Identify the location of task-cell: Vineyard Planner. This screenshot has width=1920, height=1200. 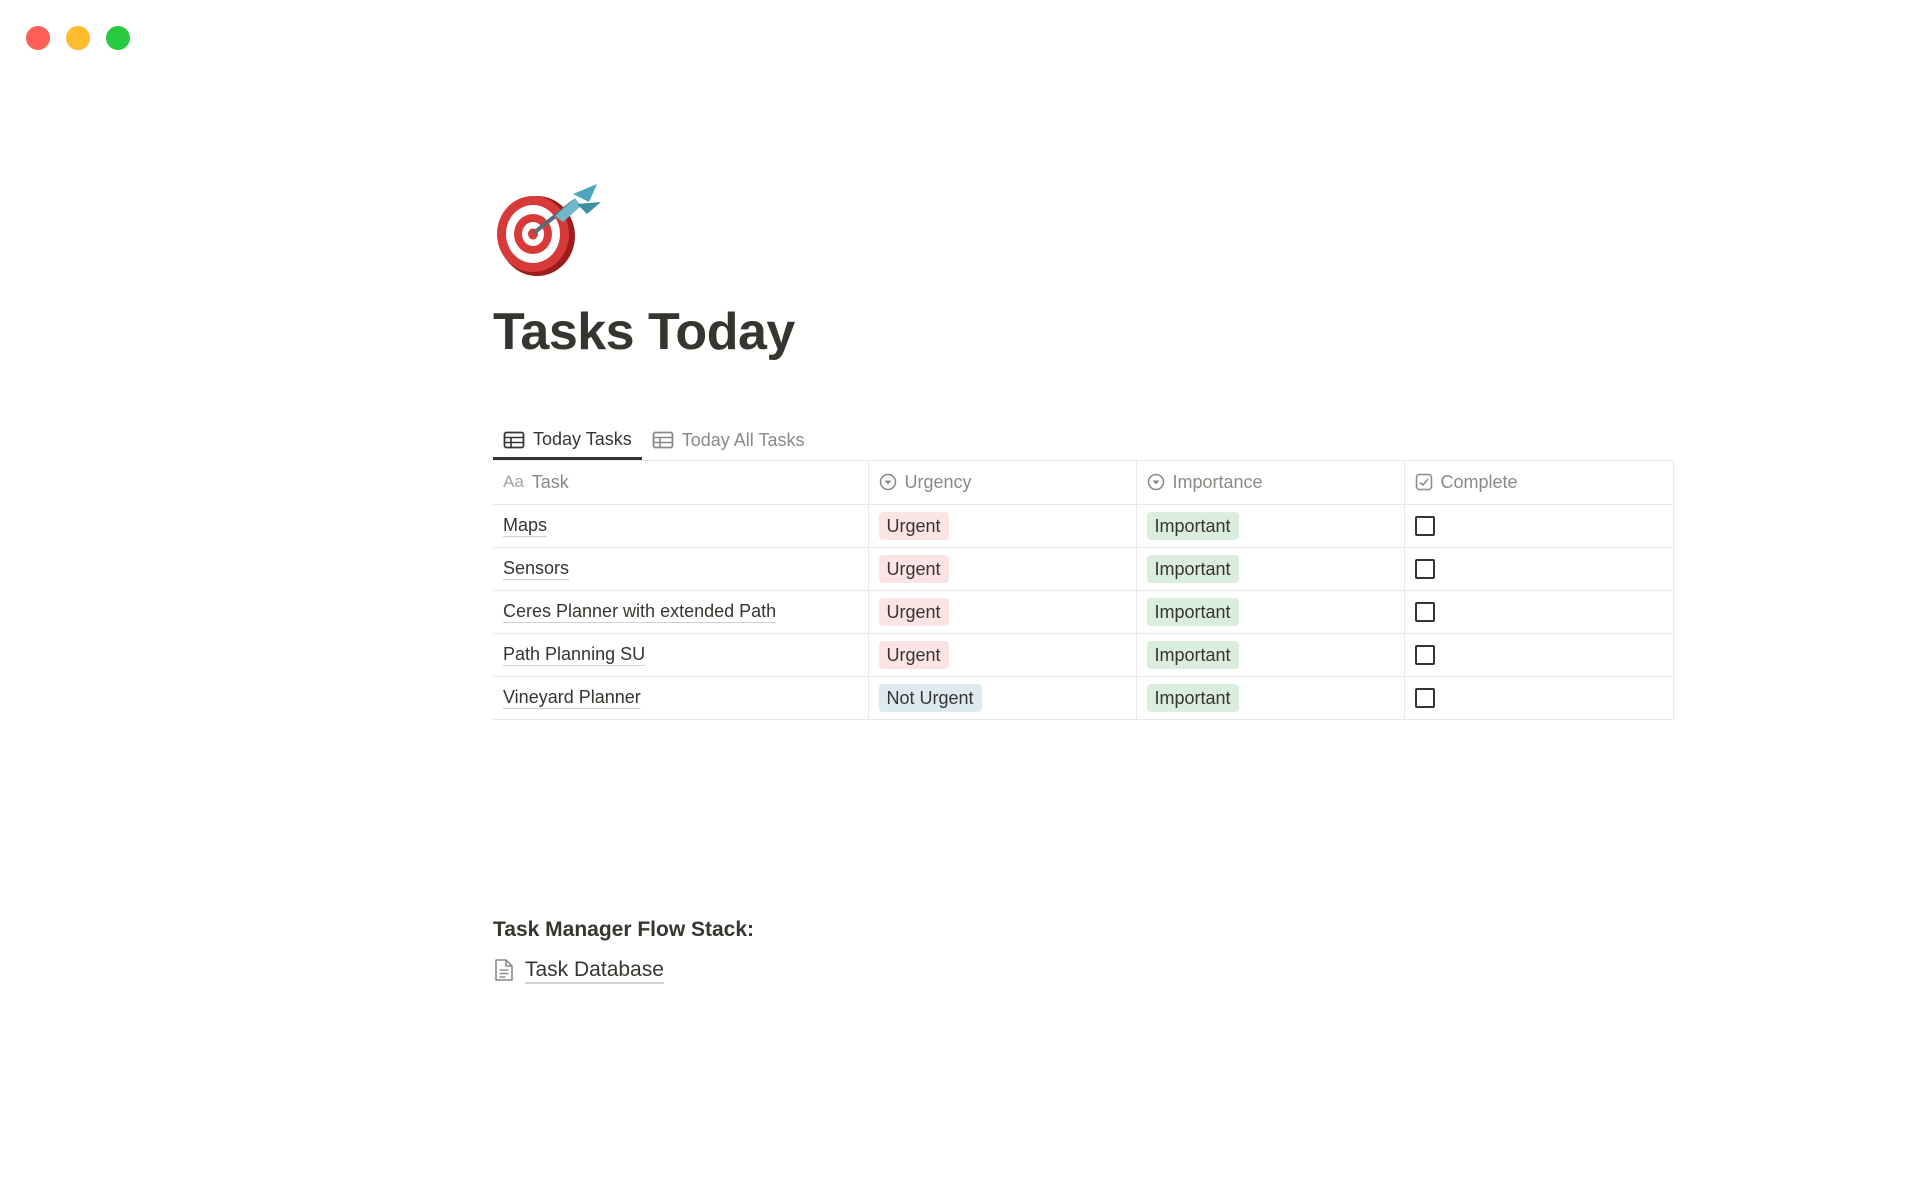
(681, 697).